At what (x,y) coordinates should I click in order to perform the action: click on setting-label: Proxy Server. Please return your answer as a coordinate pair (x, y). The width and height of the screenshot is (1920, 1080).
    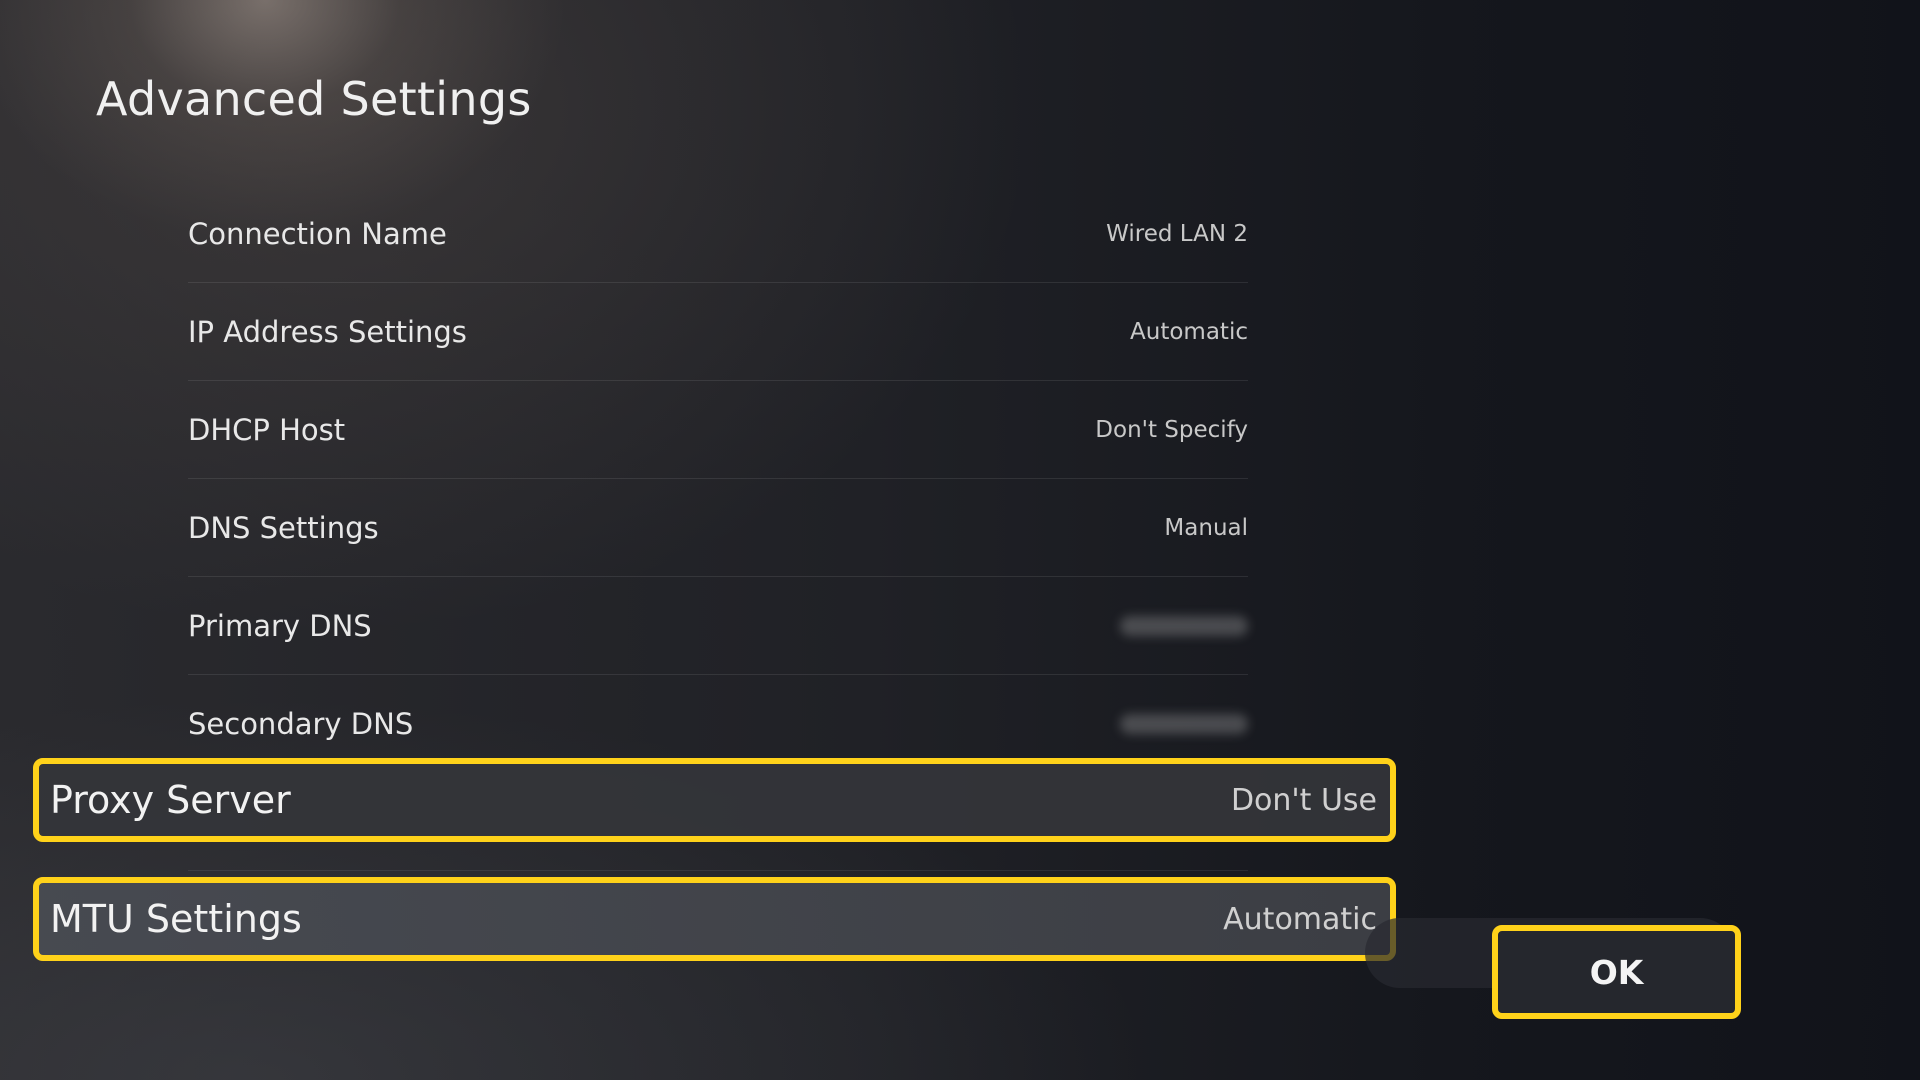
    Looking at the image, I should click on (170, 800).